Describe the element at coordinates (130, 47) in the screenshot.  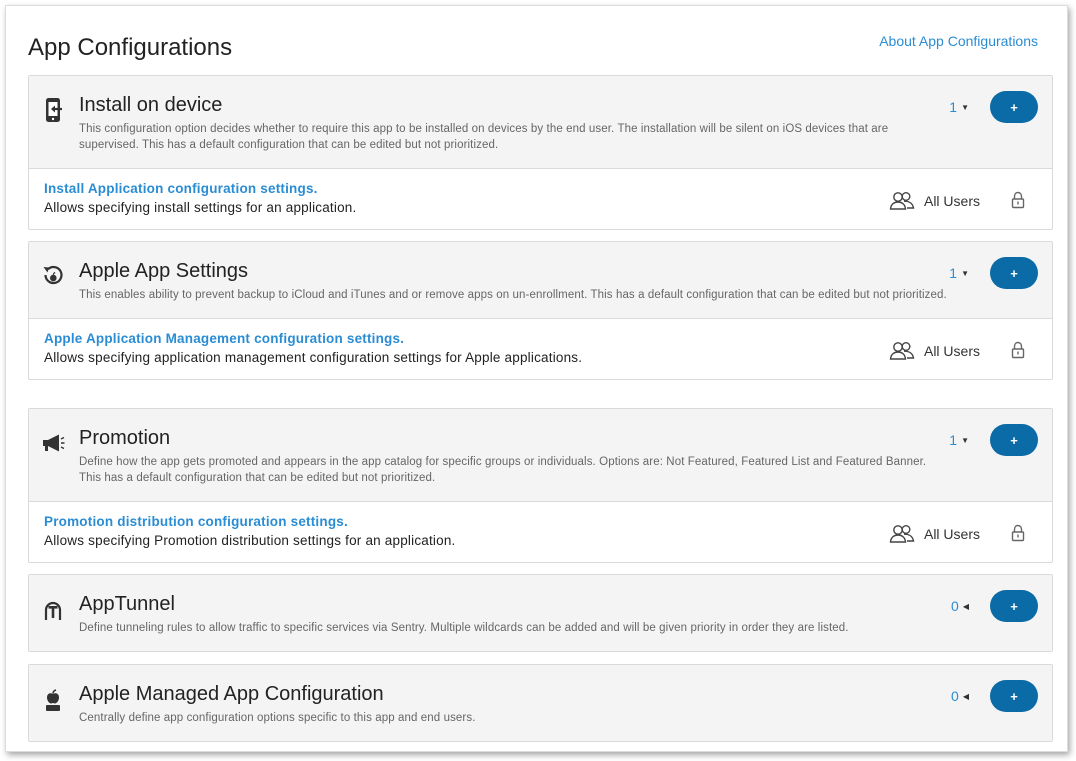
I see `page-title: App Configurations` at that location.